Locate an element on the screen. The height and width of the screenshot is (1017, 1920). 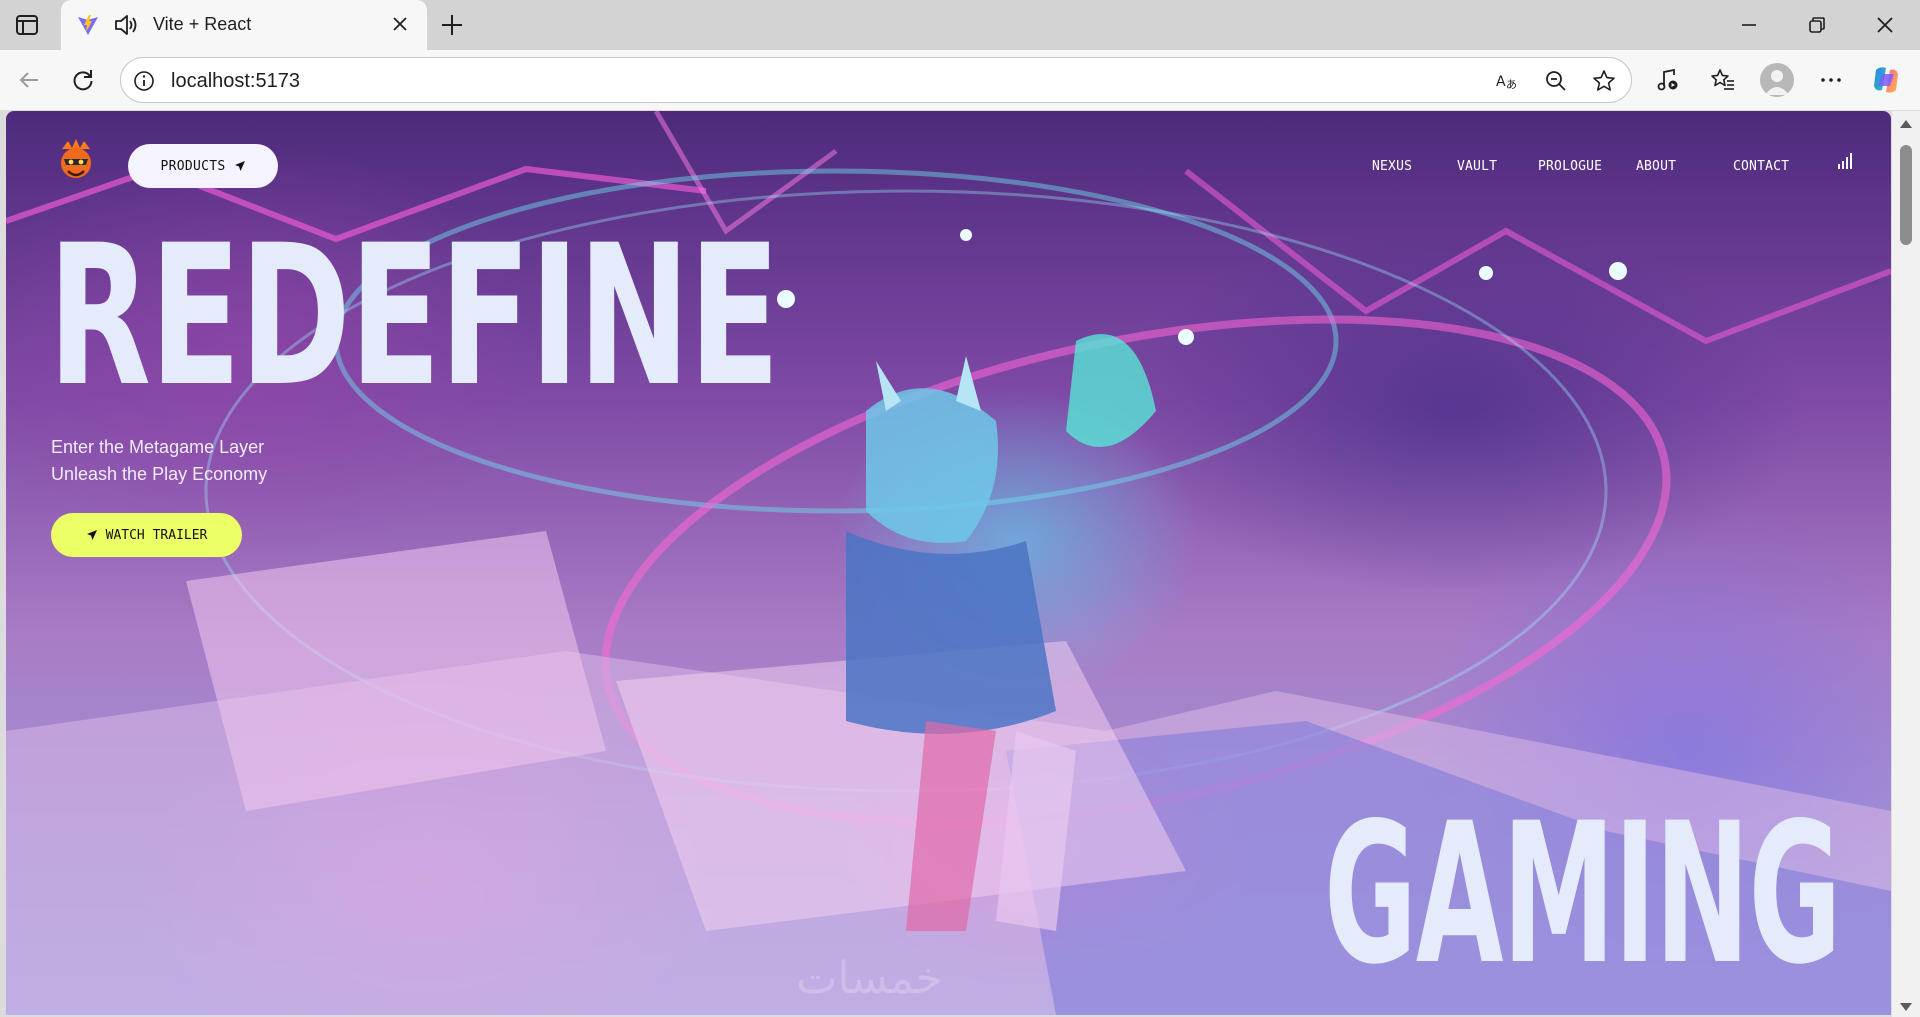
back-icon is located at coordinates (29, 80).